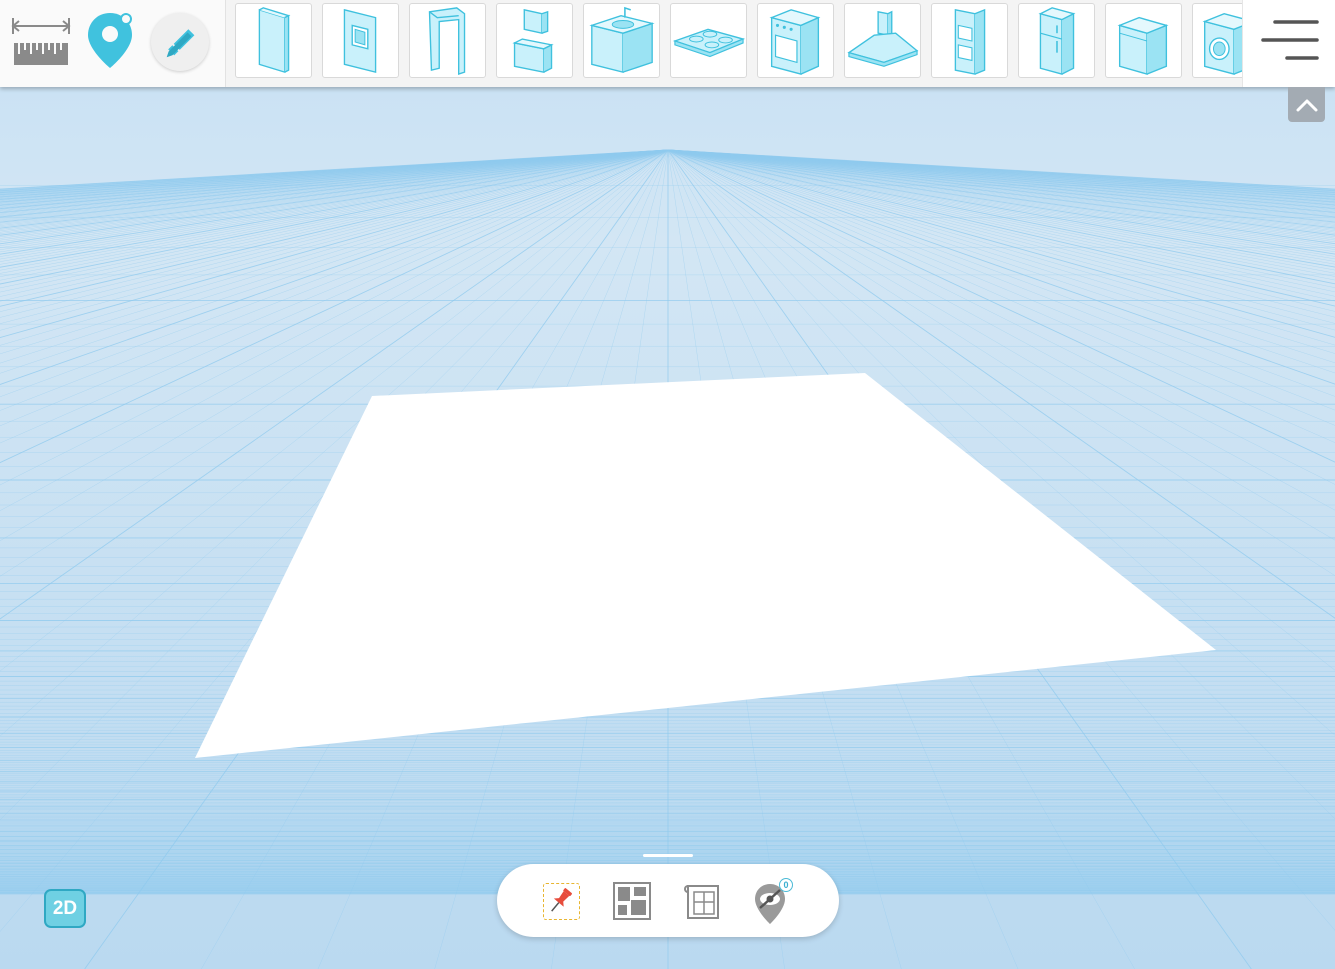 Image resolution: width=1335 pixels, height=969 pixels. Describe the element at coordinates (65, 908) in the screenshot. I see `toggle-2d-view-button: 2D` at that location.